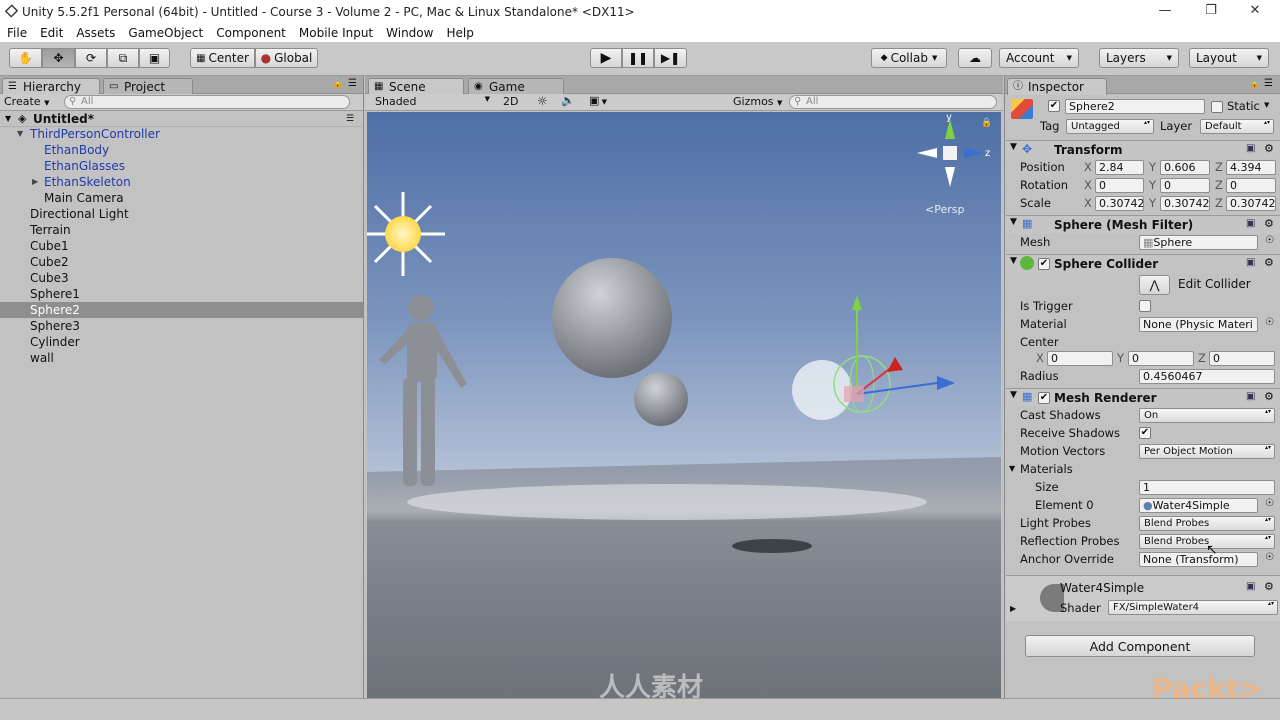 The width and height of the screenshot is (1280, 720). Describe the element at coordinates (154, 58) in the screenshot. I see `rect-tool-button: ▣` at that location.